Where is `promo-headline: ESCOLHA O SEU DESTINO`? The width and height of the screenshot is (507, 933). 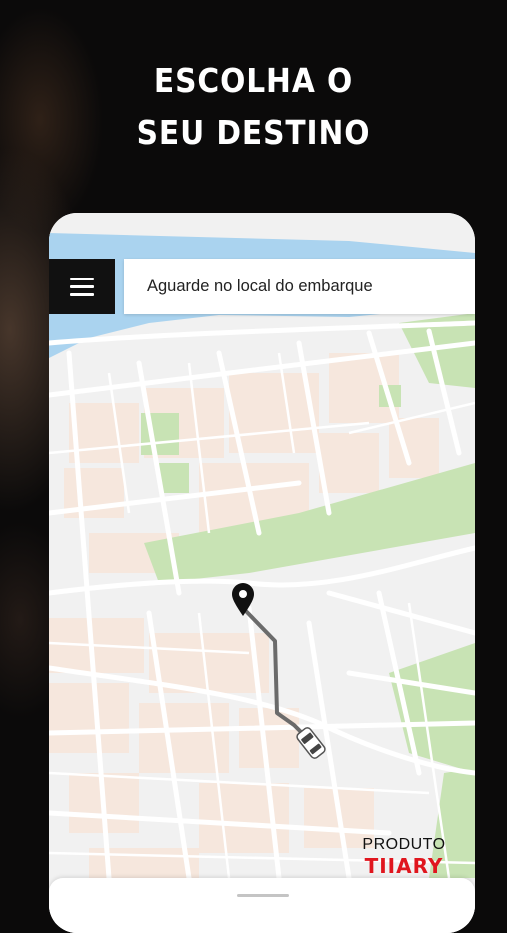
promo-headline: ESCOLHA O SEU DESTINO is located at coordinates (253, 107).